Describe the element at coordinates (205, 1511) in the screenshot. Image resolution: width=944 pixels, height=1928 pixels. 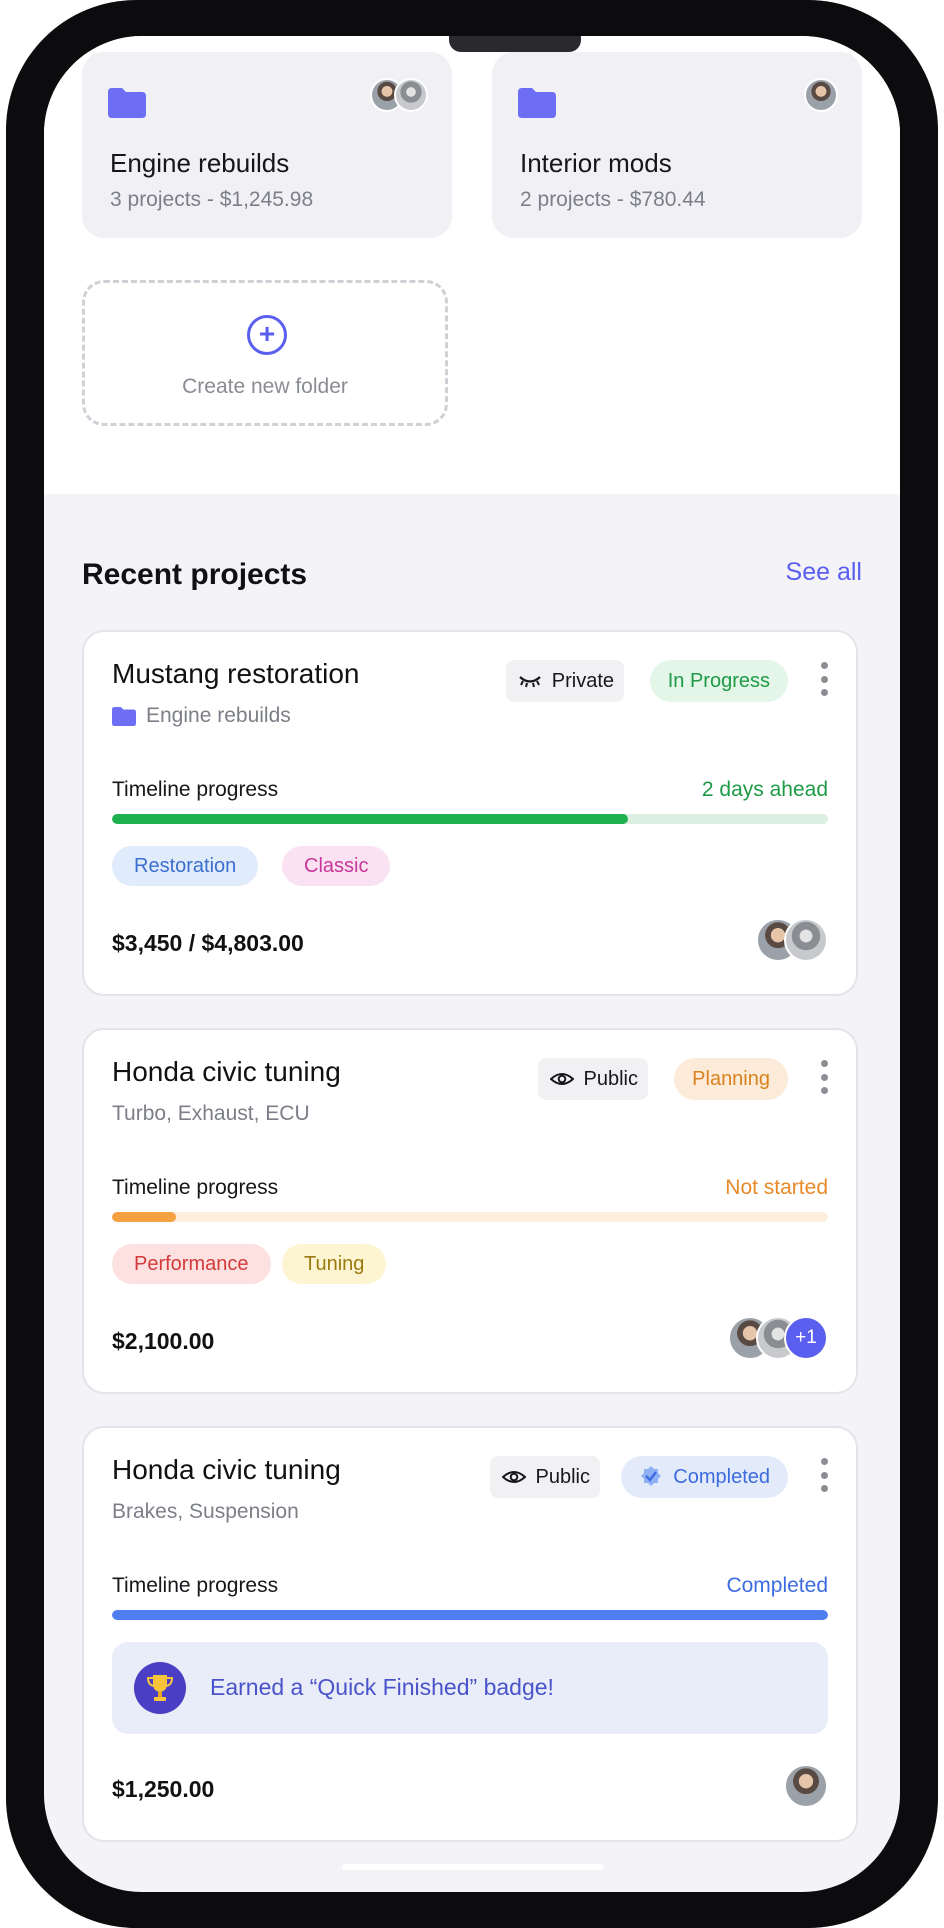
I see `project-subtitle: Brakes, Suspension` at that location.